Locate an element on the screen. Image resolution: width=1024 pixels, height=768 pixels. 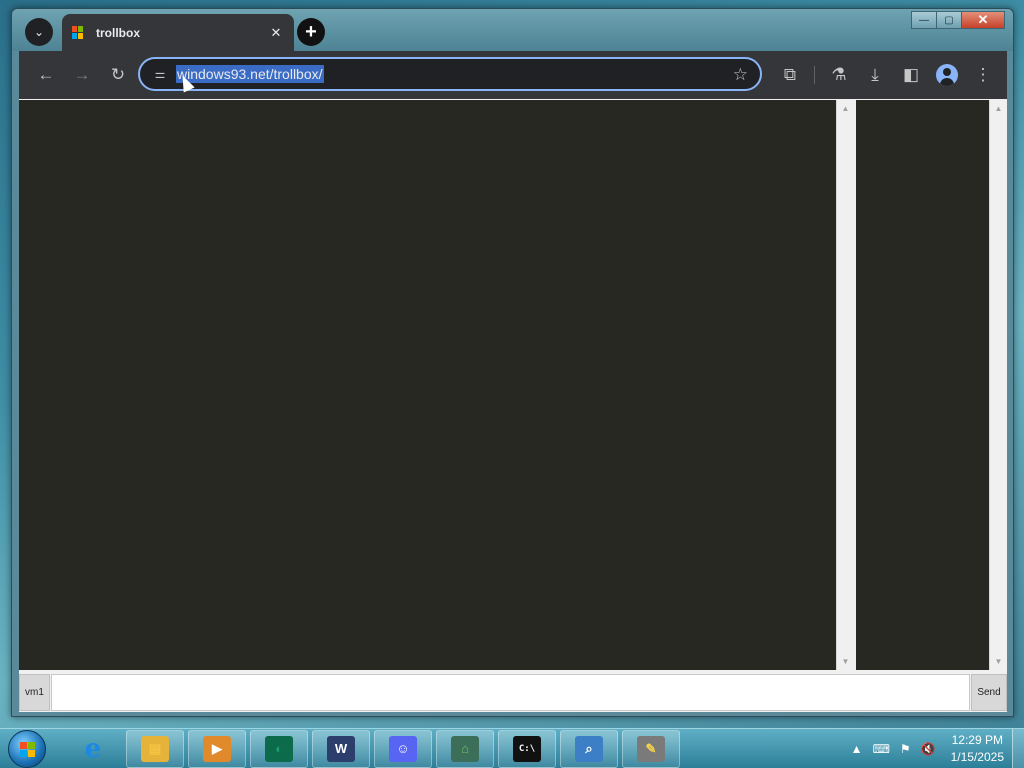
bookmark-star-icon: ☆ is located at coordinates (740, 75).